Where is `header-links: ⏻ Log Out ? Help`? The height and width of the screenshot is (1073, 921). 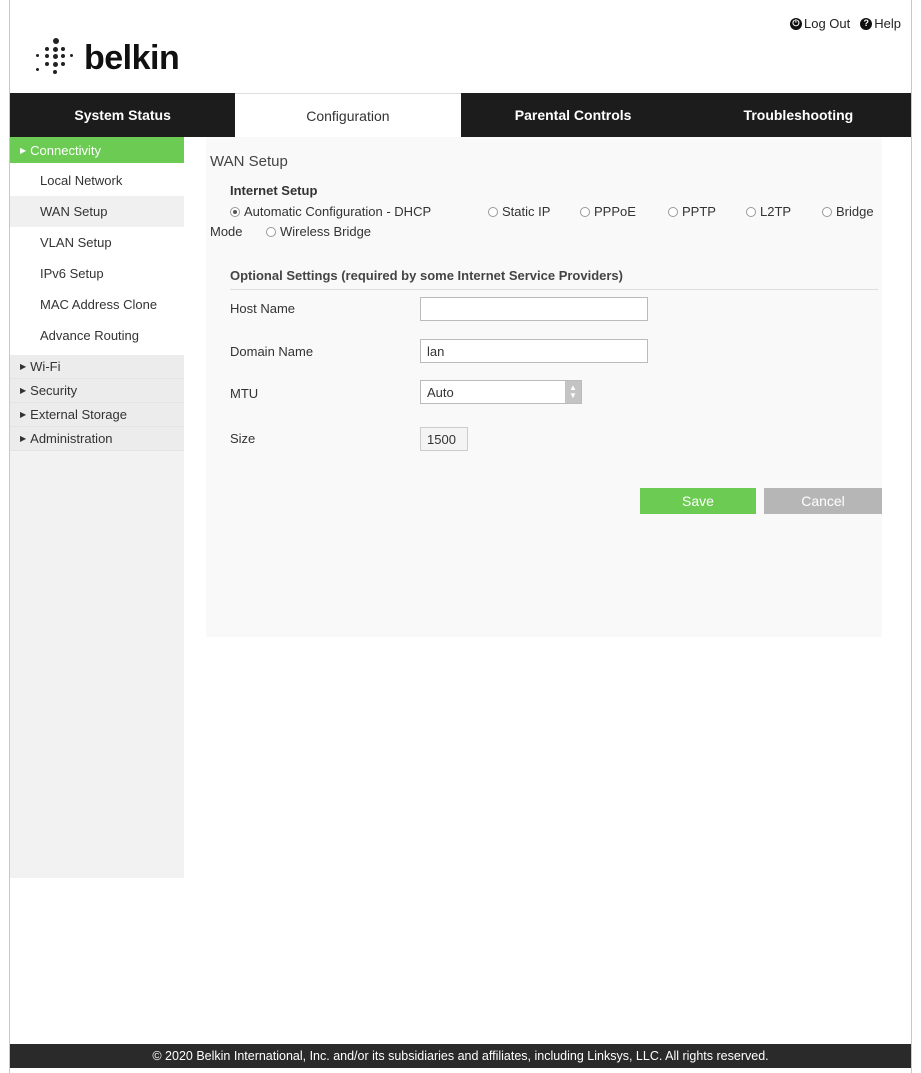 header-links: ⏻ Log Out ? Help is located at coordinates (845, 23).